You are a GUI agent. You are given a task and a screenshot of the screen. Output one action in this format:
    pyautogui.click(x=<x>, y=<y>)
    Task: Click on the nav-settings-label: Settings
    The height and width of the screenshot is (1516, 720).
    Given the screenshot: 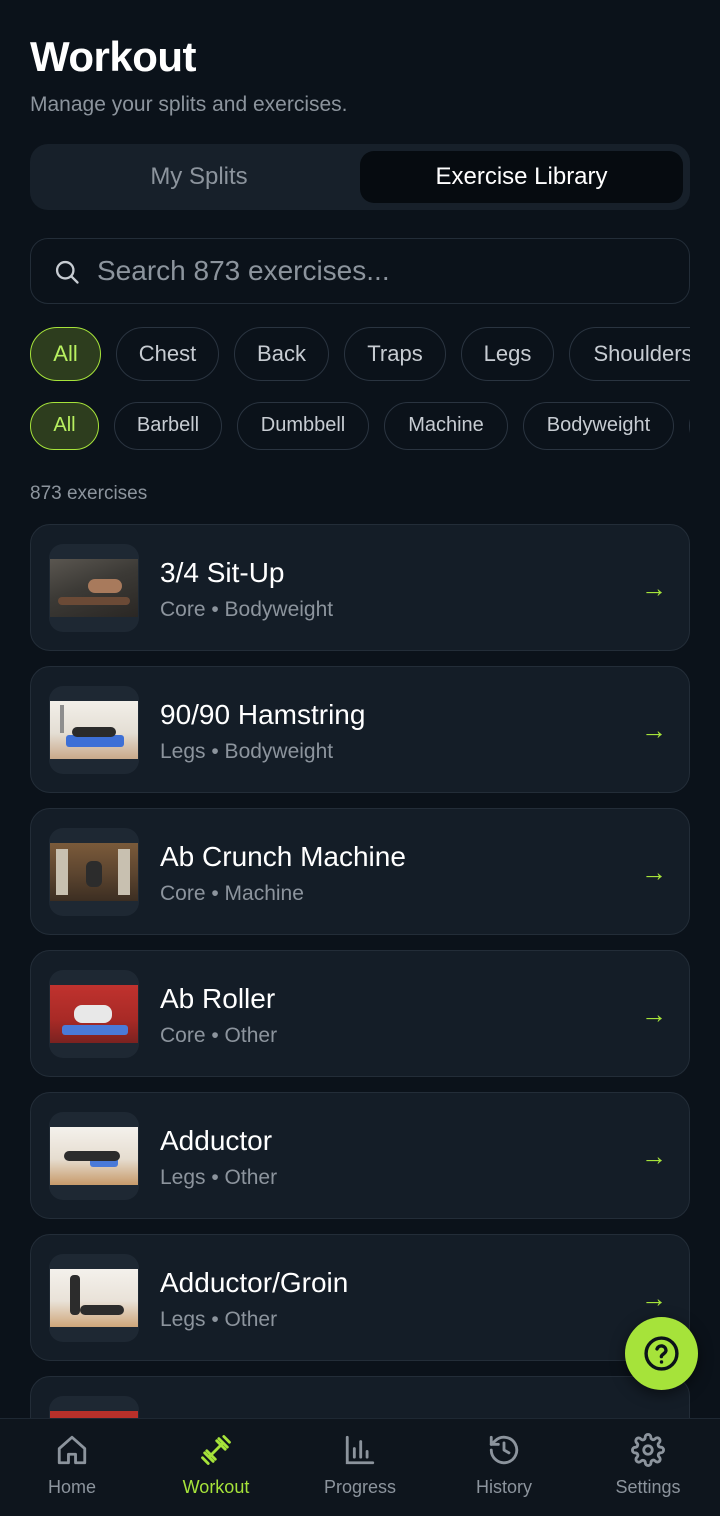 What is the action you would take?
    pyautogui.click(x=648, y=1487)
    